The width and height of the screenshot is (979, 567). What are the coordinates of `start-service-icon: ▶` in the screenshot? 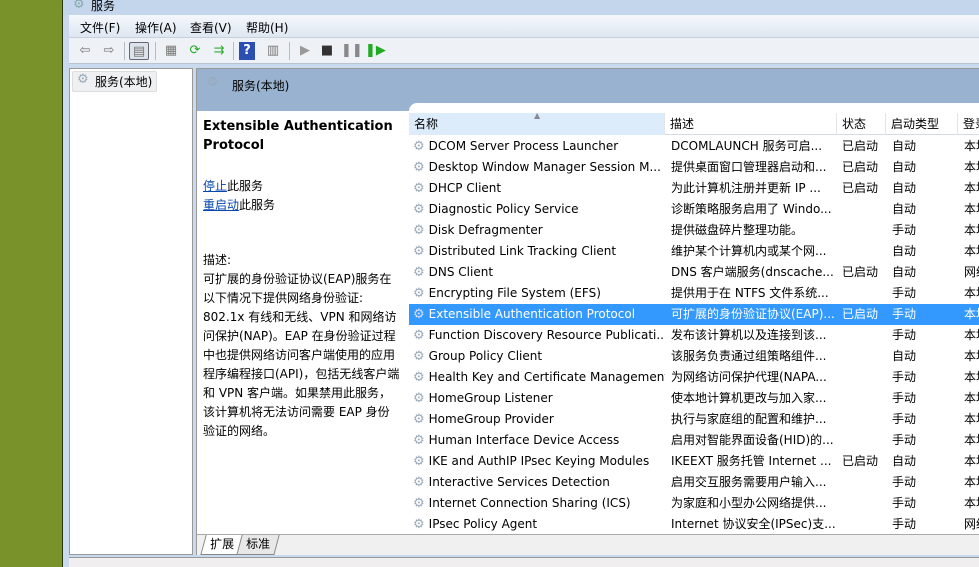 It's located at (305, 51).